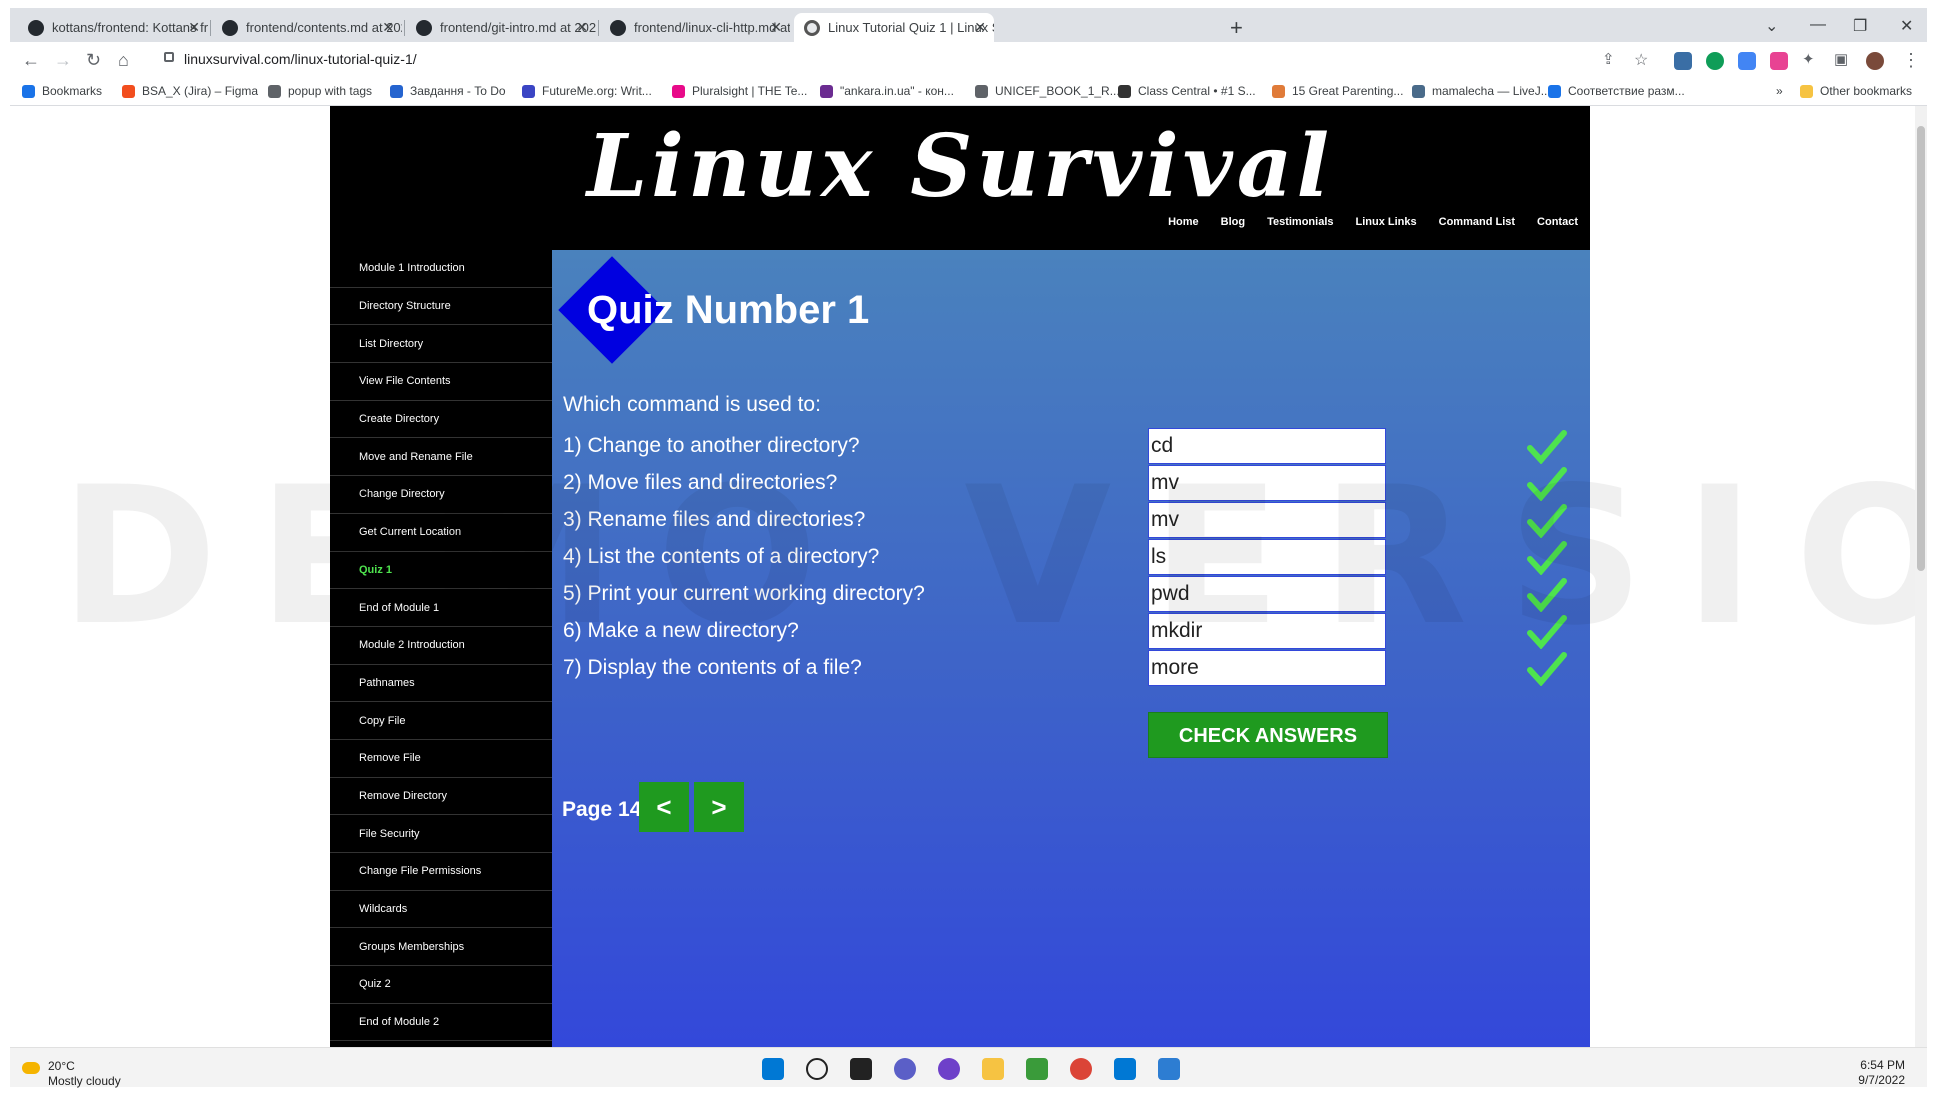 The image size is (1937, 1097). Describe the element at coordinates (441, 495) in the screenshot. I see `sidebar-item-change-directory: Change Directory` at that location.